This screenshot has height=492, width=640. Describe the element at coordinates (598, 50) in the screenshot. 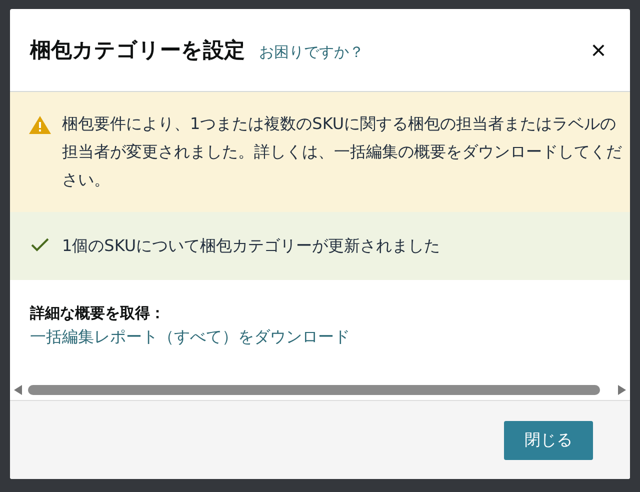

I see `close-button: ×` at that location.